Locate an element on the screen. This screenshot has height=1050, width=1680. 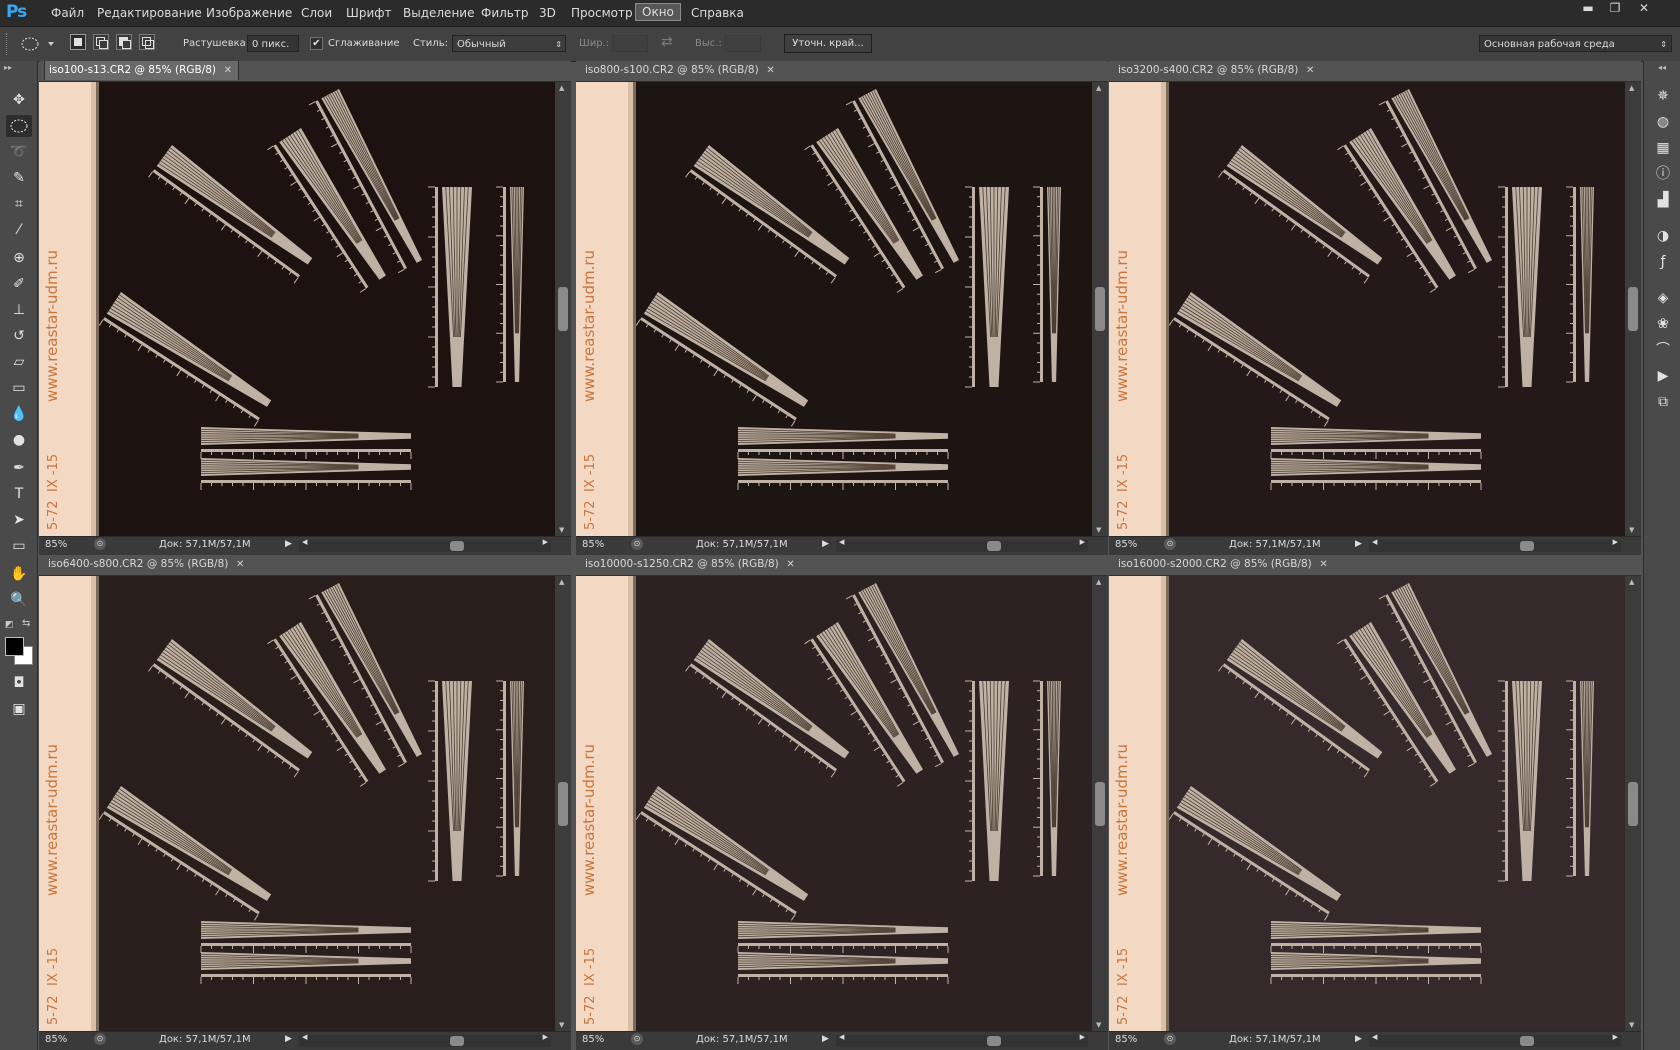
minimize-button: ▬ is located at coordinates (1588, 8).